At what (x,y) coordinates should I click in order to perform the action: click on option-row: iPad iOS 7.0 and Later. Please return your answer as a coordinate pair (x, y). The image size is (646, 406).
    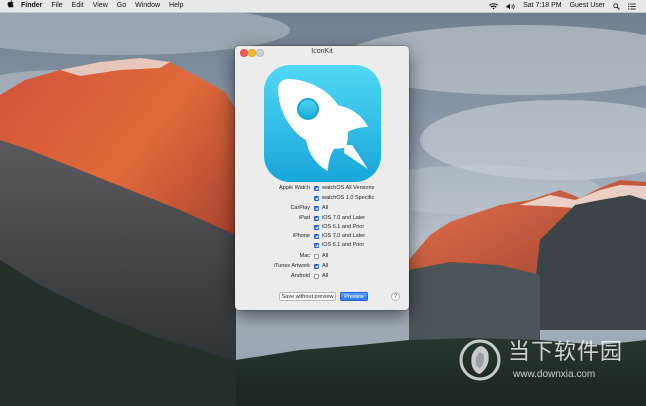
    Looking at the image, I should click on (322, 218).